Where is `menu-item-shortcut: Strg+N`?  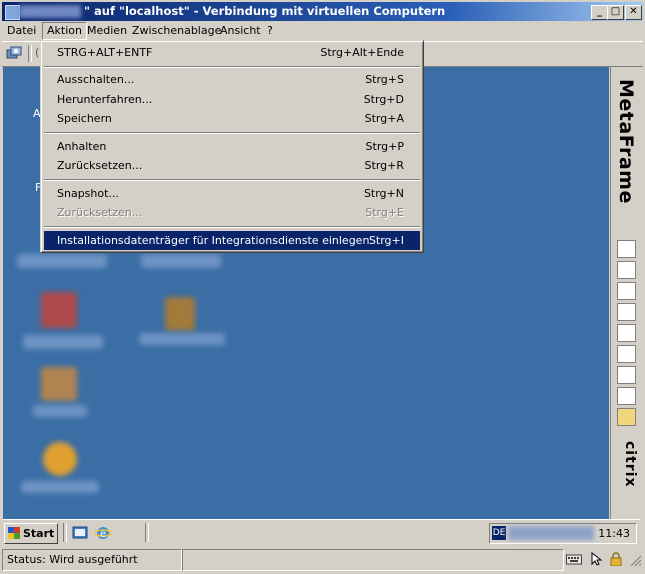
menu-item-shortcut: Strg+N is located at coordinates (383, 193).